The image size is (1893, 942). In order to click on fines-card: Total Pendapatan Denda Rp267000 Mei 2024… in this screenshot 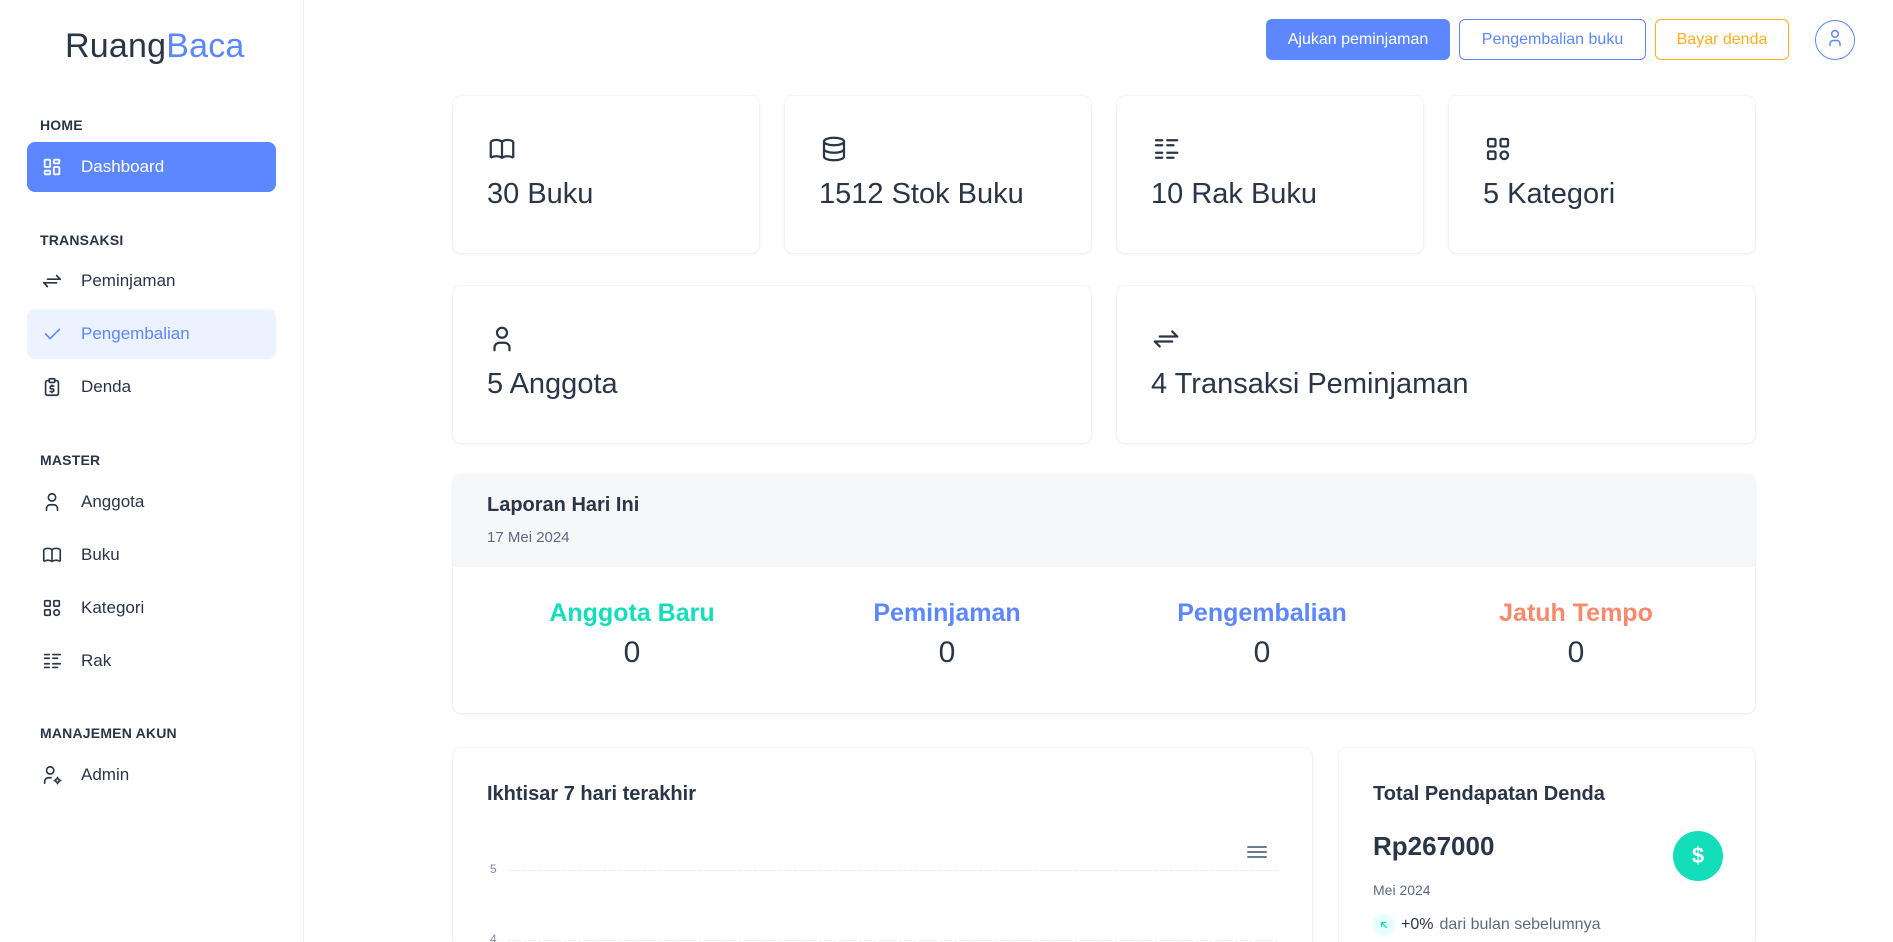, I will do `click(1547, 845)`.